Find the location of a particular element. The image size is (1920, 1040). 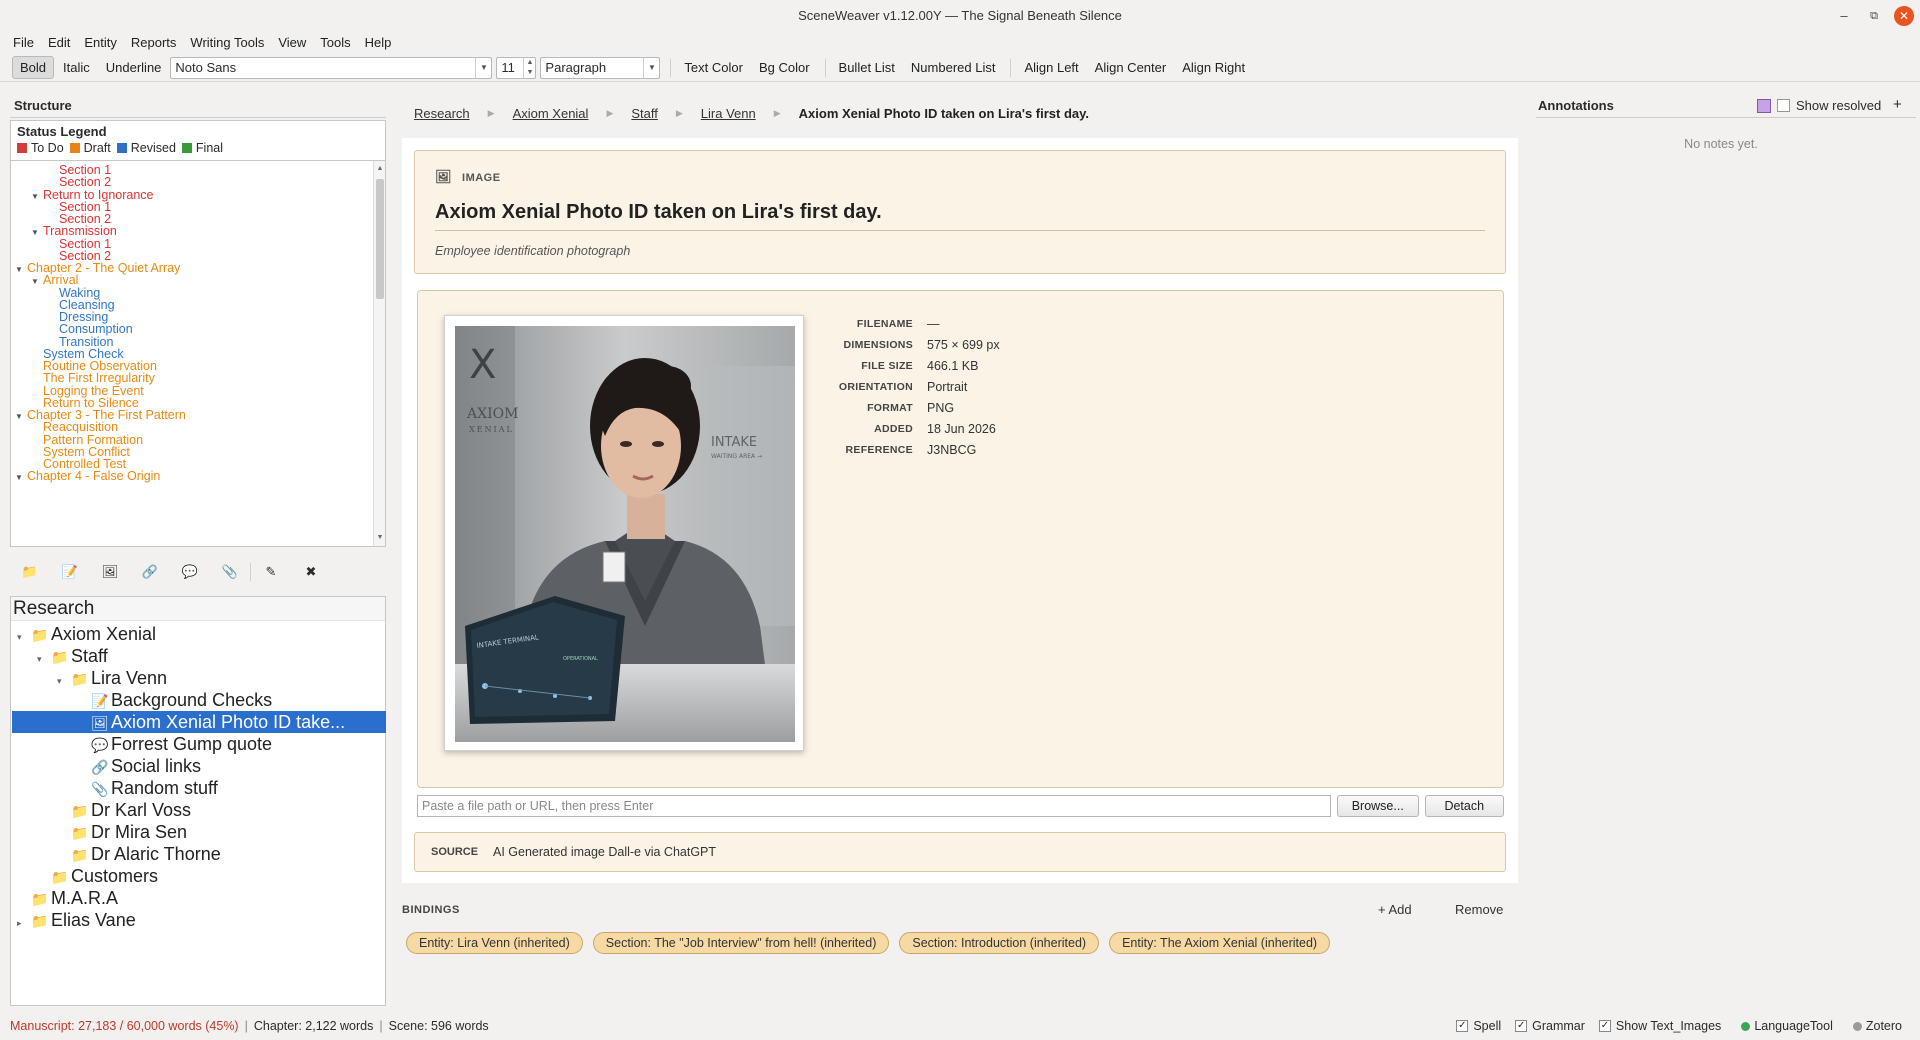

font-size-spinner: 11 ▲ ▼ is located at coordinates (516, 67).